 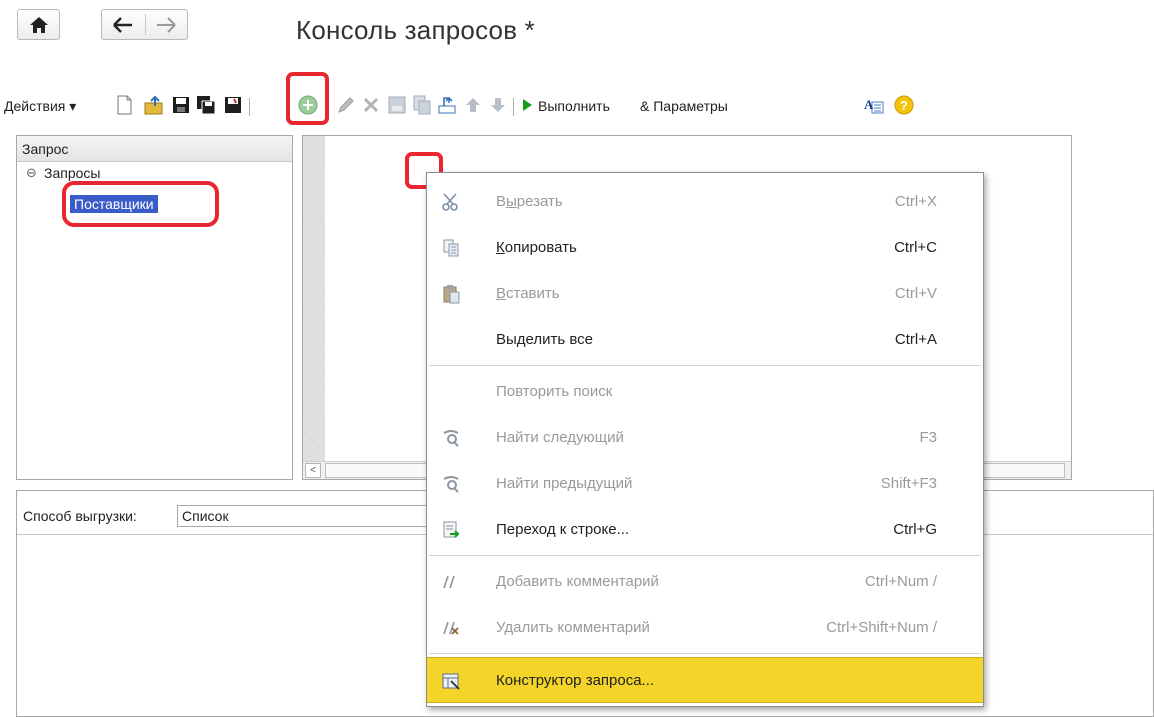 I want to click on help-icon: ?, so click(x=904, y=105).